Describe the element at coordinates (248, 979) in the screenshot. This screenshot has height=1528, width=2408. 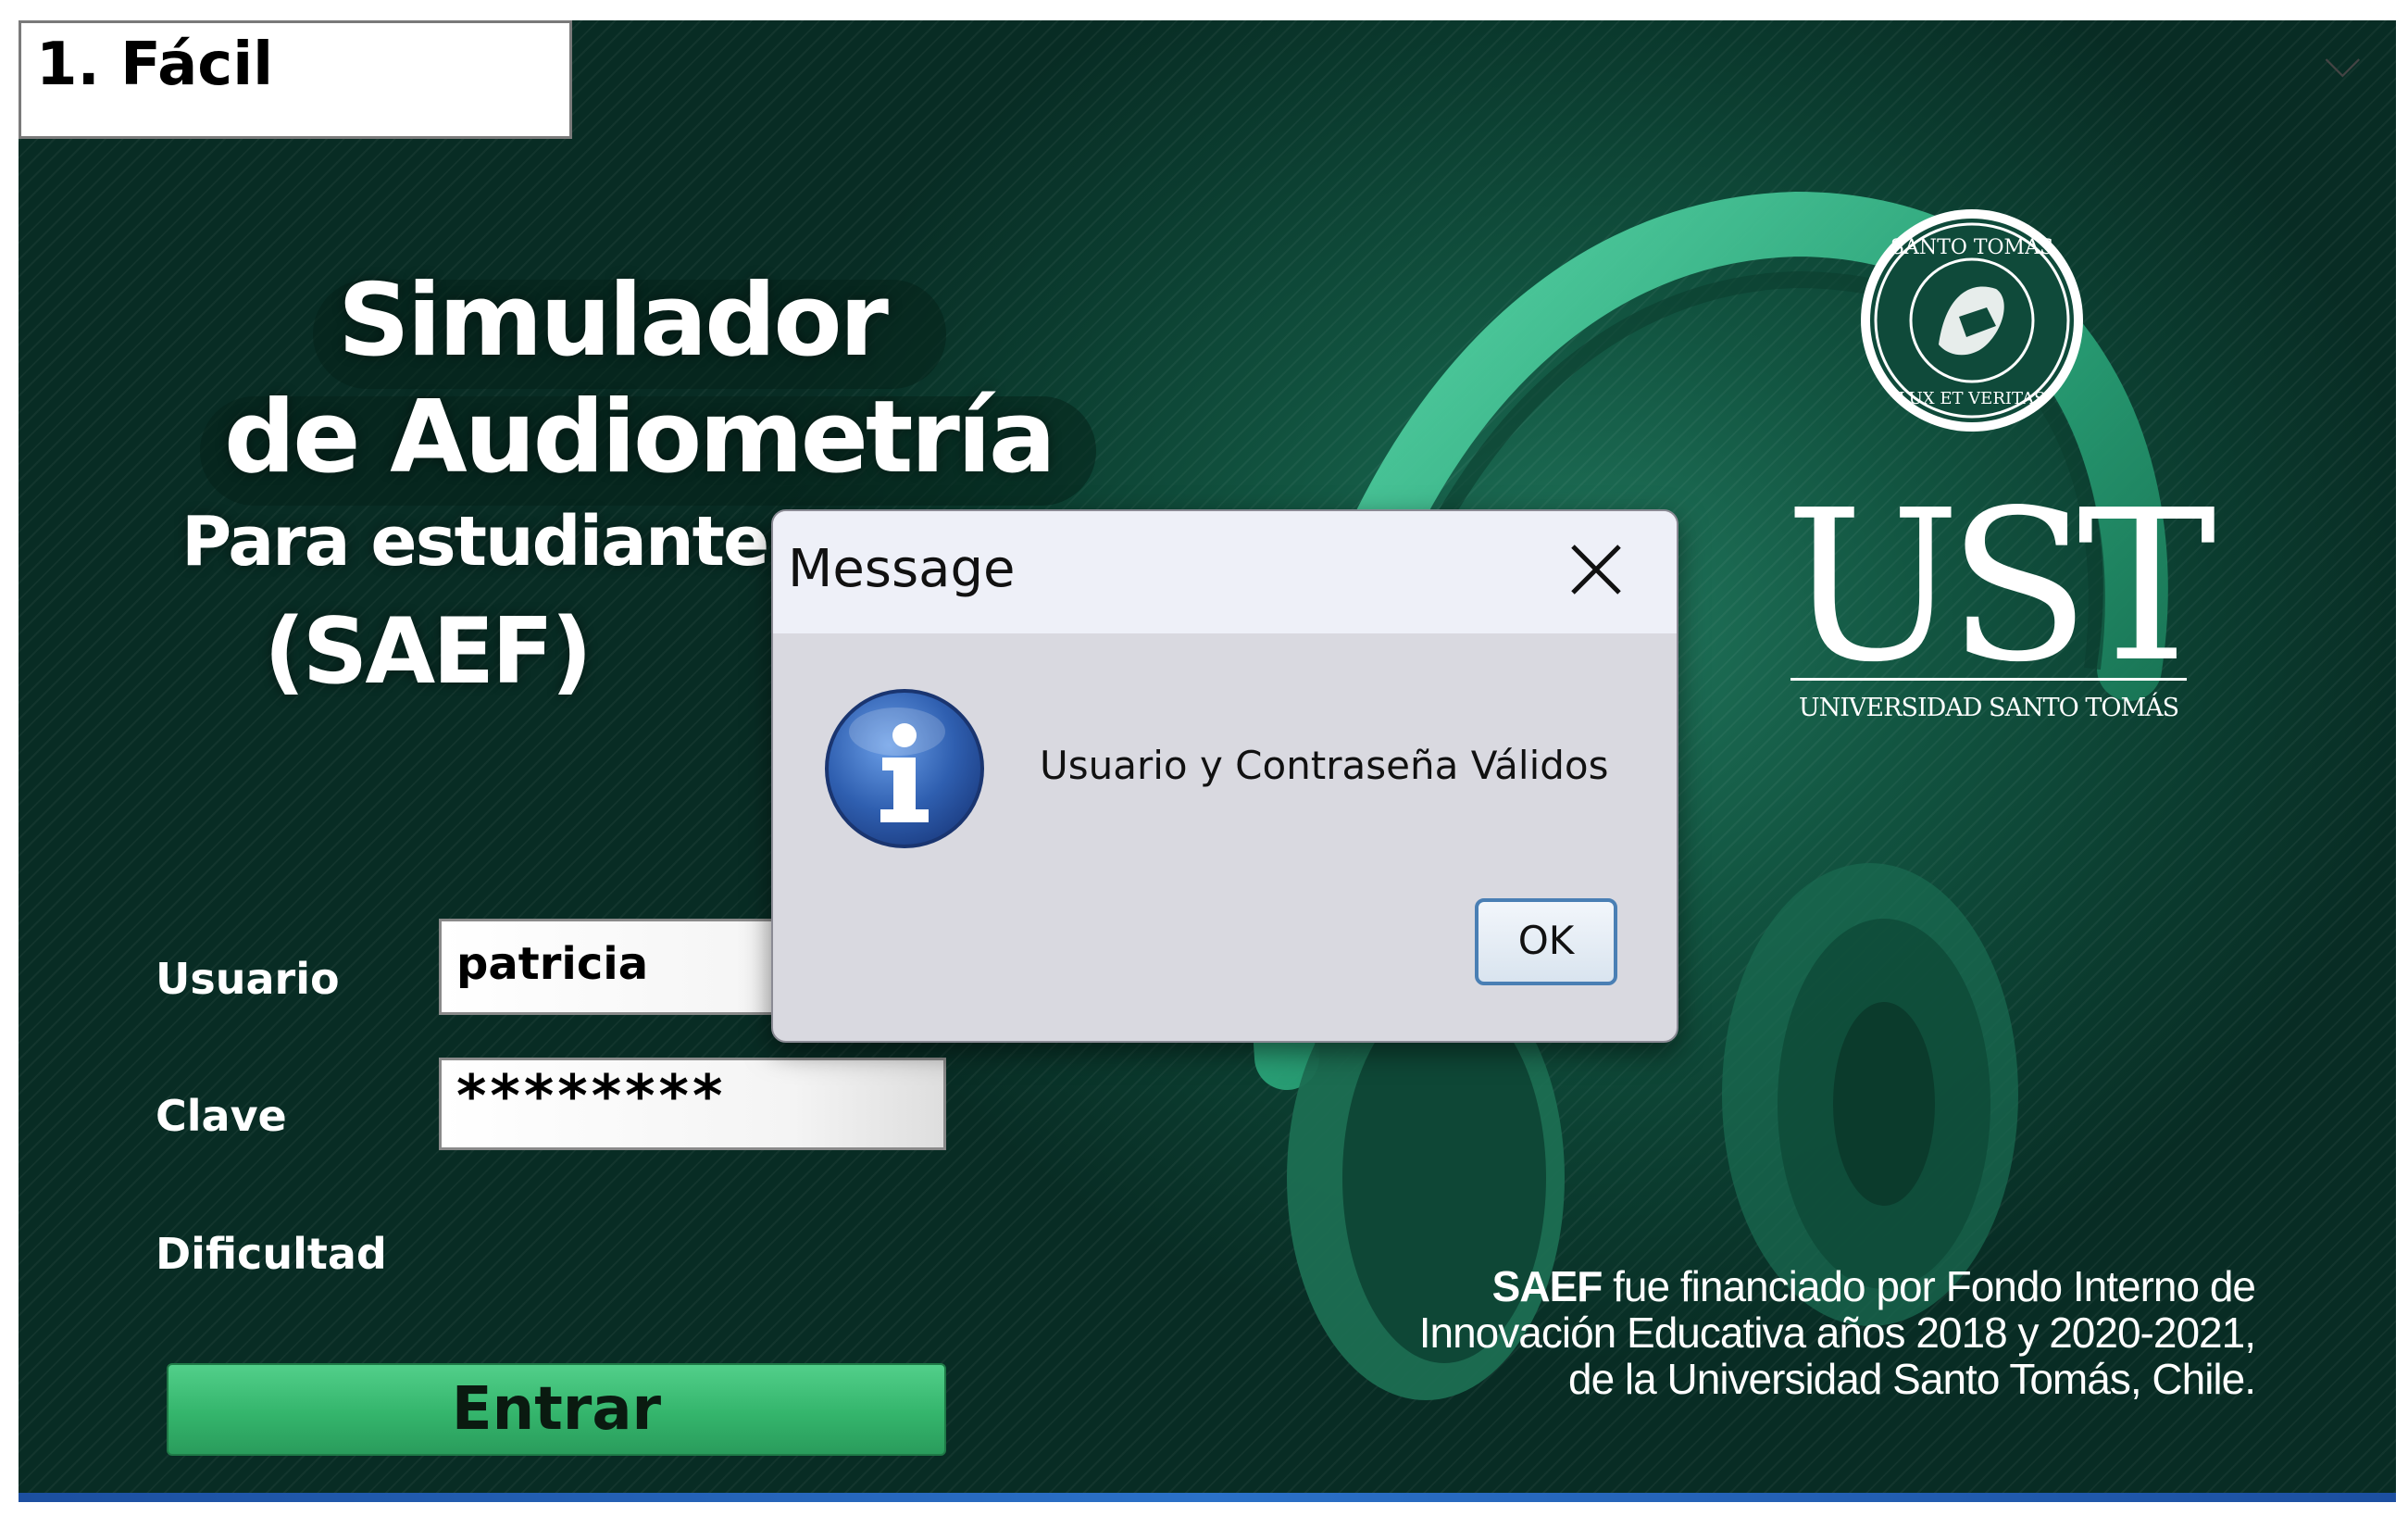
I see `user-label: Usuario` at that location.